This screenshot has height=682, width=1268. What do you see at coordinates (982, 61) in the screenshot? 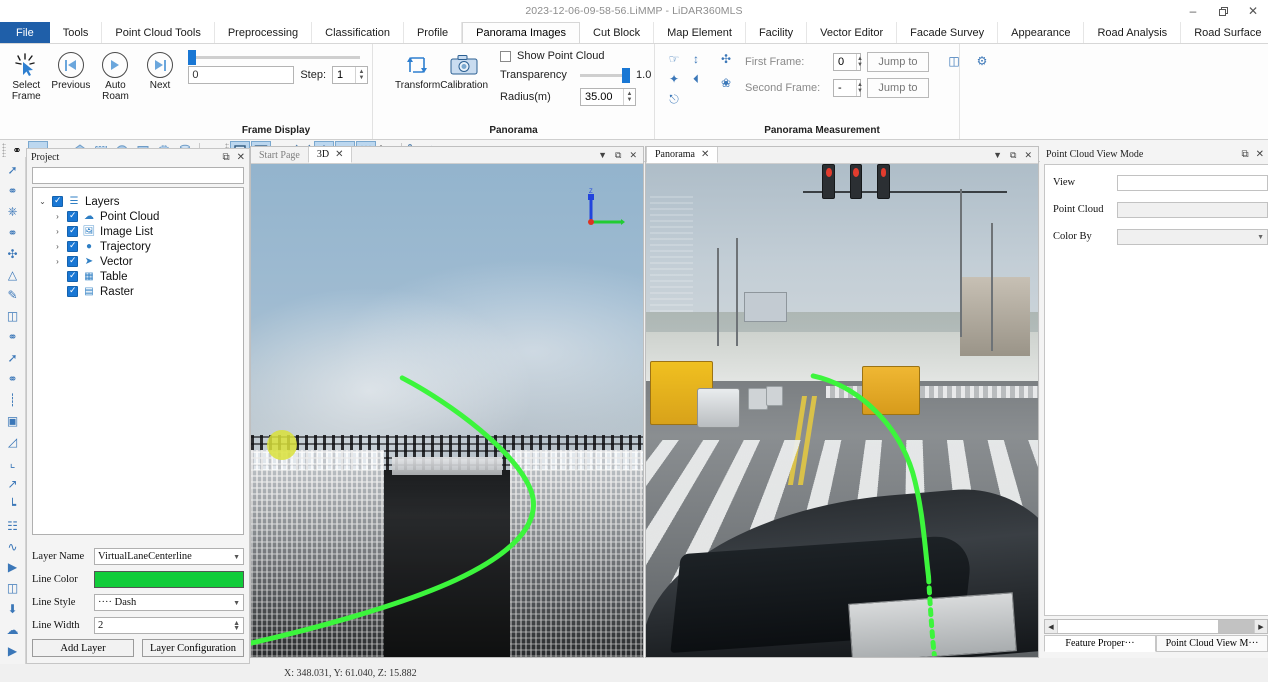
I see `settings-gear-icon: ⚙` at bounding box center [982, 61].